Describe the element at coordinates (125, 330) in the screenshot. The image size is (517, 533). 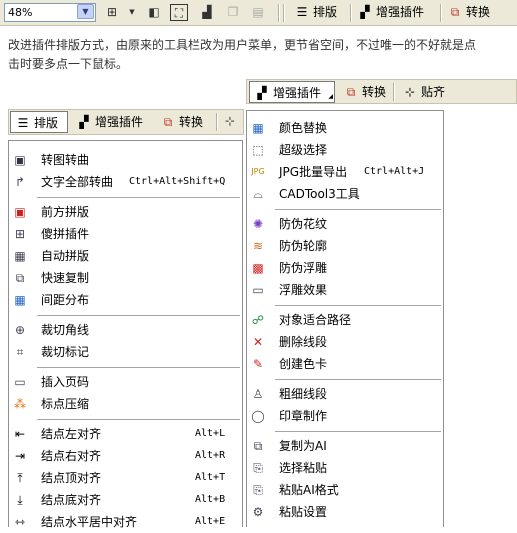
I see `menu-item-crop-corner: ⊕ 裁切角线` at that location.